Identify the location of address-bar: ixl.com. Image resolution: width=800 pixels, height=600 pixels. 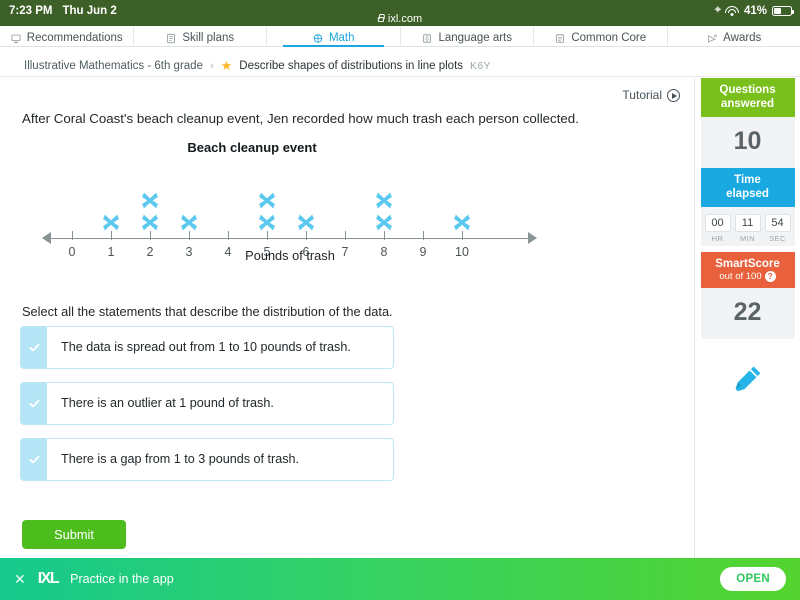
(400, 19).